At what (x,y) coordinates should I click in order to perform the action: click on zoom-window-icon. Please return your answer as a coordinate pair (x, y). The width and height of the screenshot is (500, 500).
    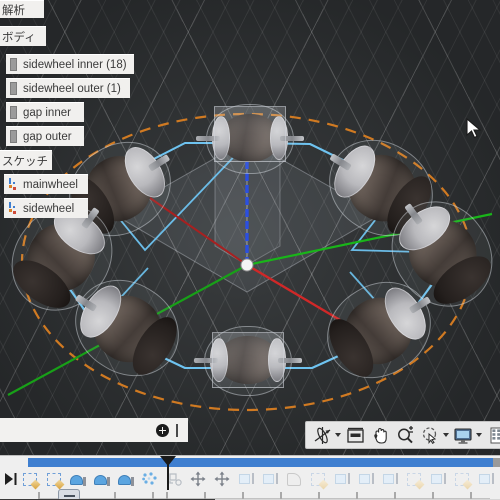
    Looking at the image, I should click on (429, 435).